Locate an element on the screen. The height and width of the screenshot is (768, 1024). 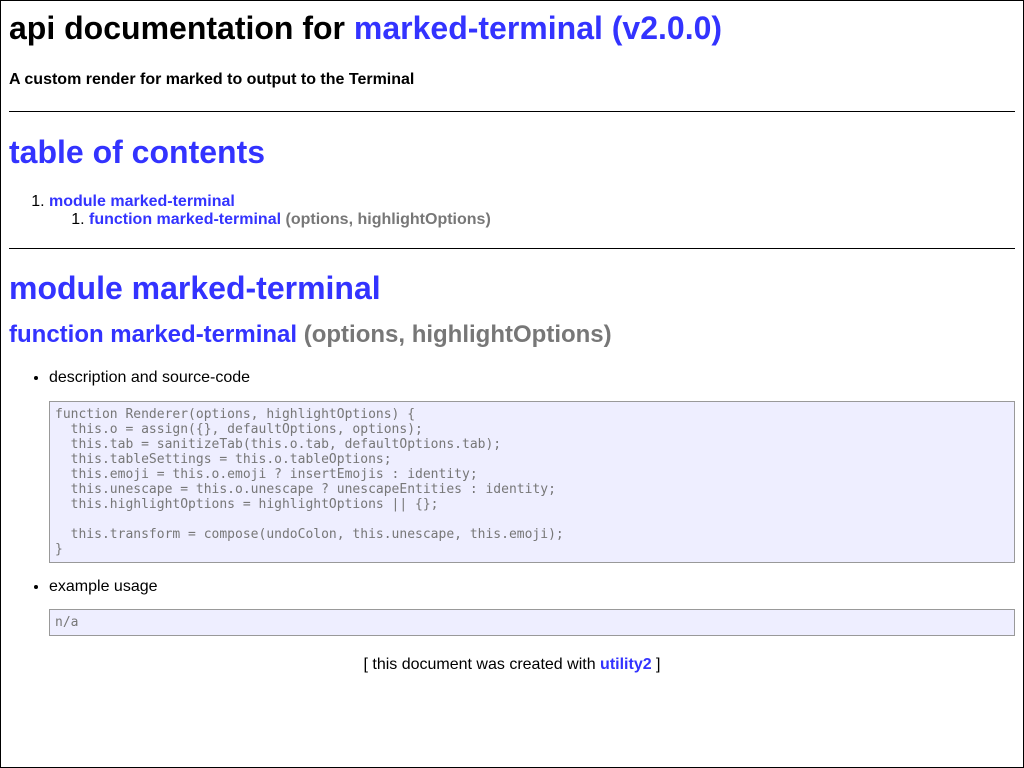
toc-link-function: function marked-terminal is located at coordinates (185, 219).